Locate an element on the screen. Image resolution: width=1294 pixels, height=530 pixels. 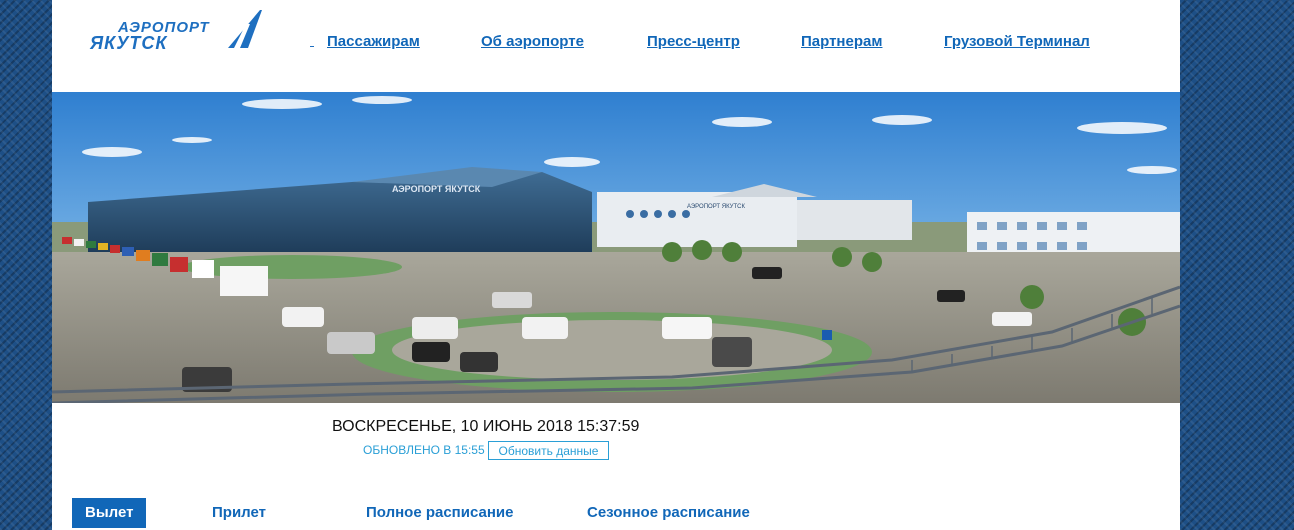
logo-text-line2: ЯКУТСК is located at coordinates (129, 43).